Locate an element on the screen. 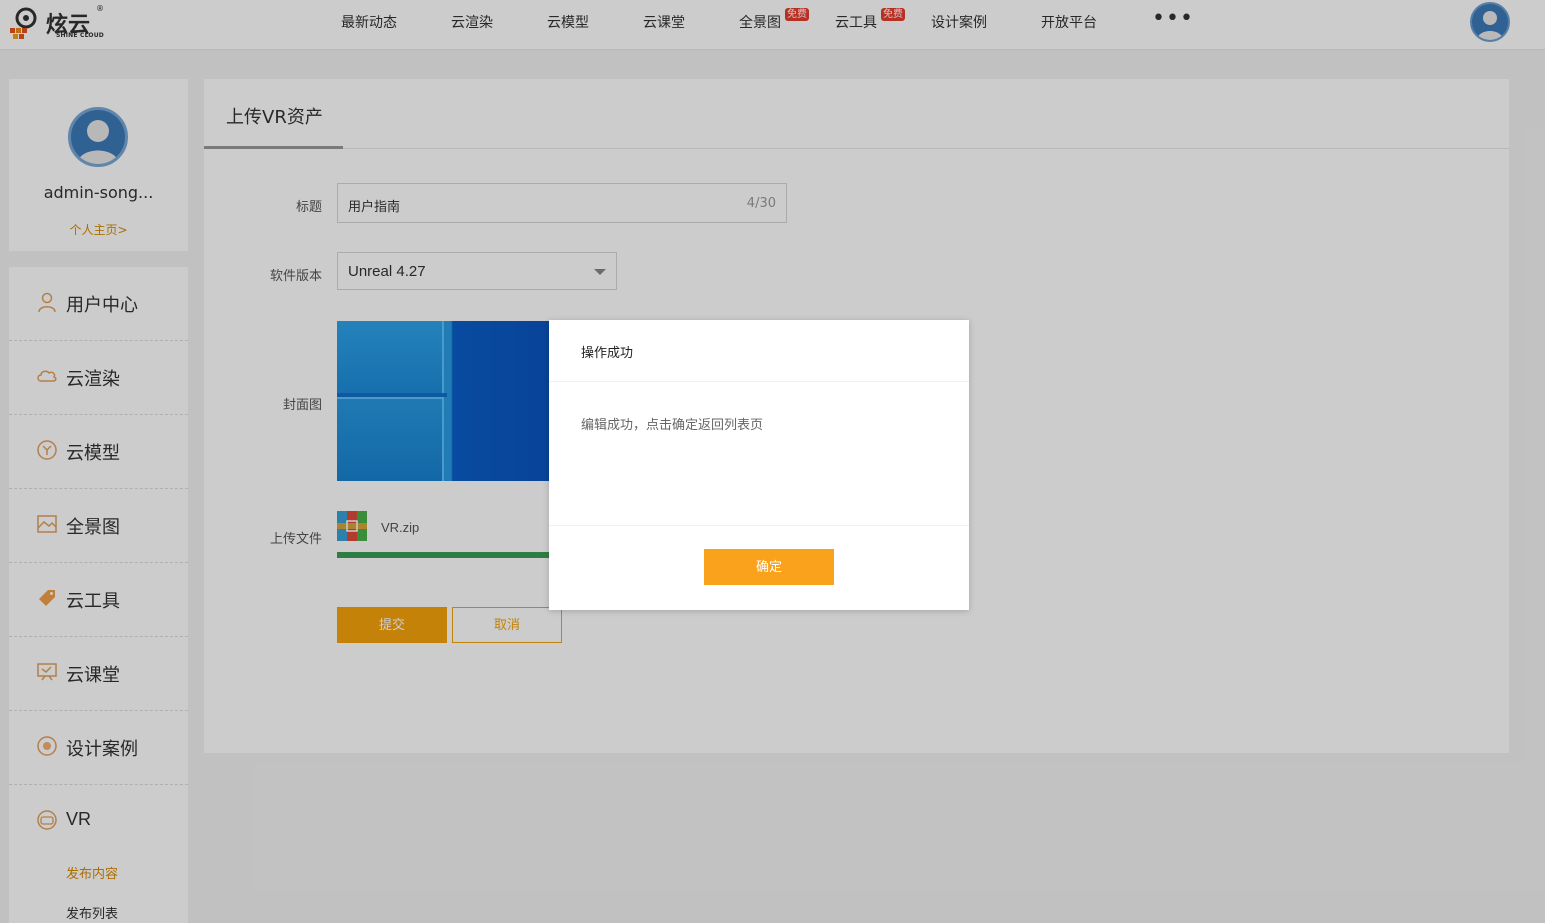 Image resolution: width=1545 pixels, height=923 pixels. dialog-footer-divider is located at coordinates (759, 525).